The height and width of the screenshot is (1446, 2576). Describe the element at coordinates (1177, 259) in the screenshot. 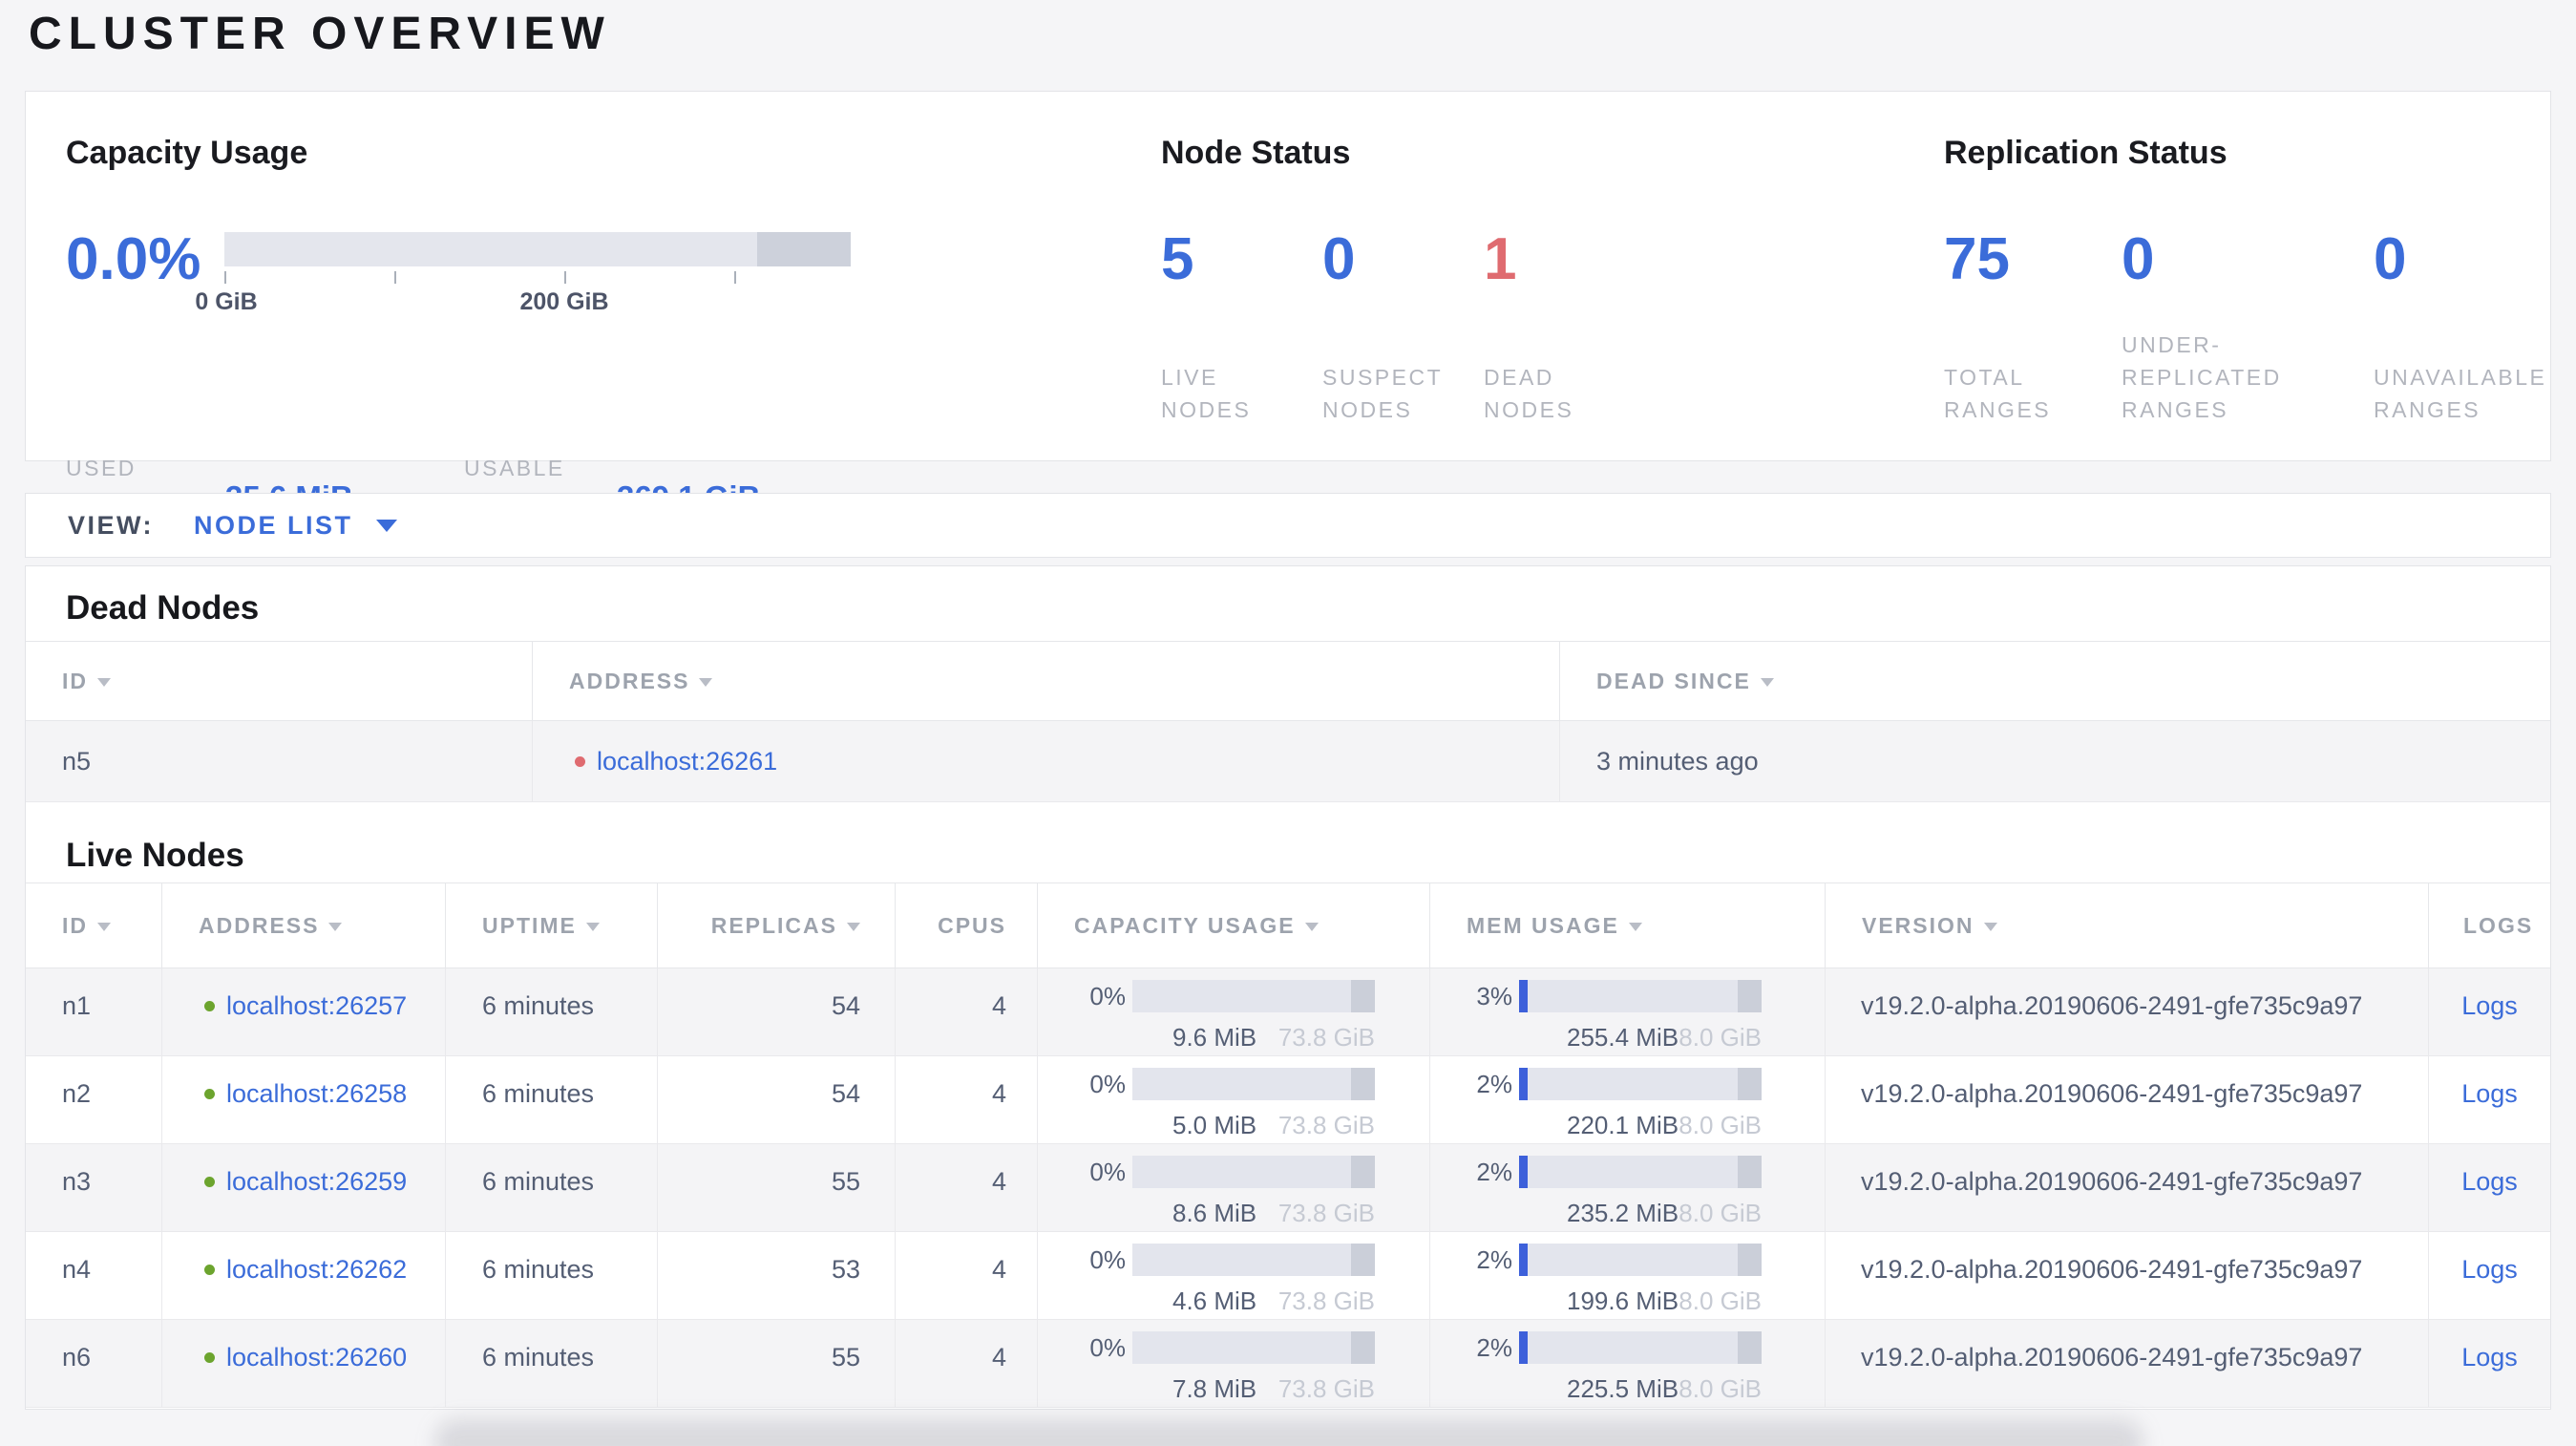

I see `live-nodes-value: 5` at that location.